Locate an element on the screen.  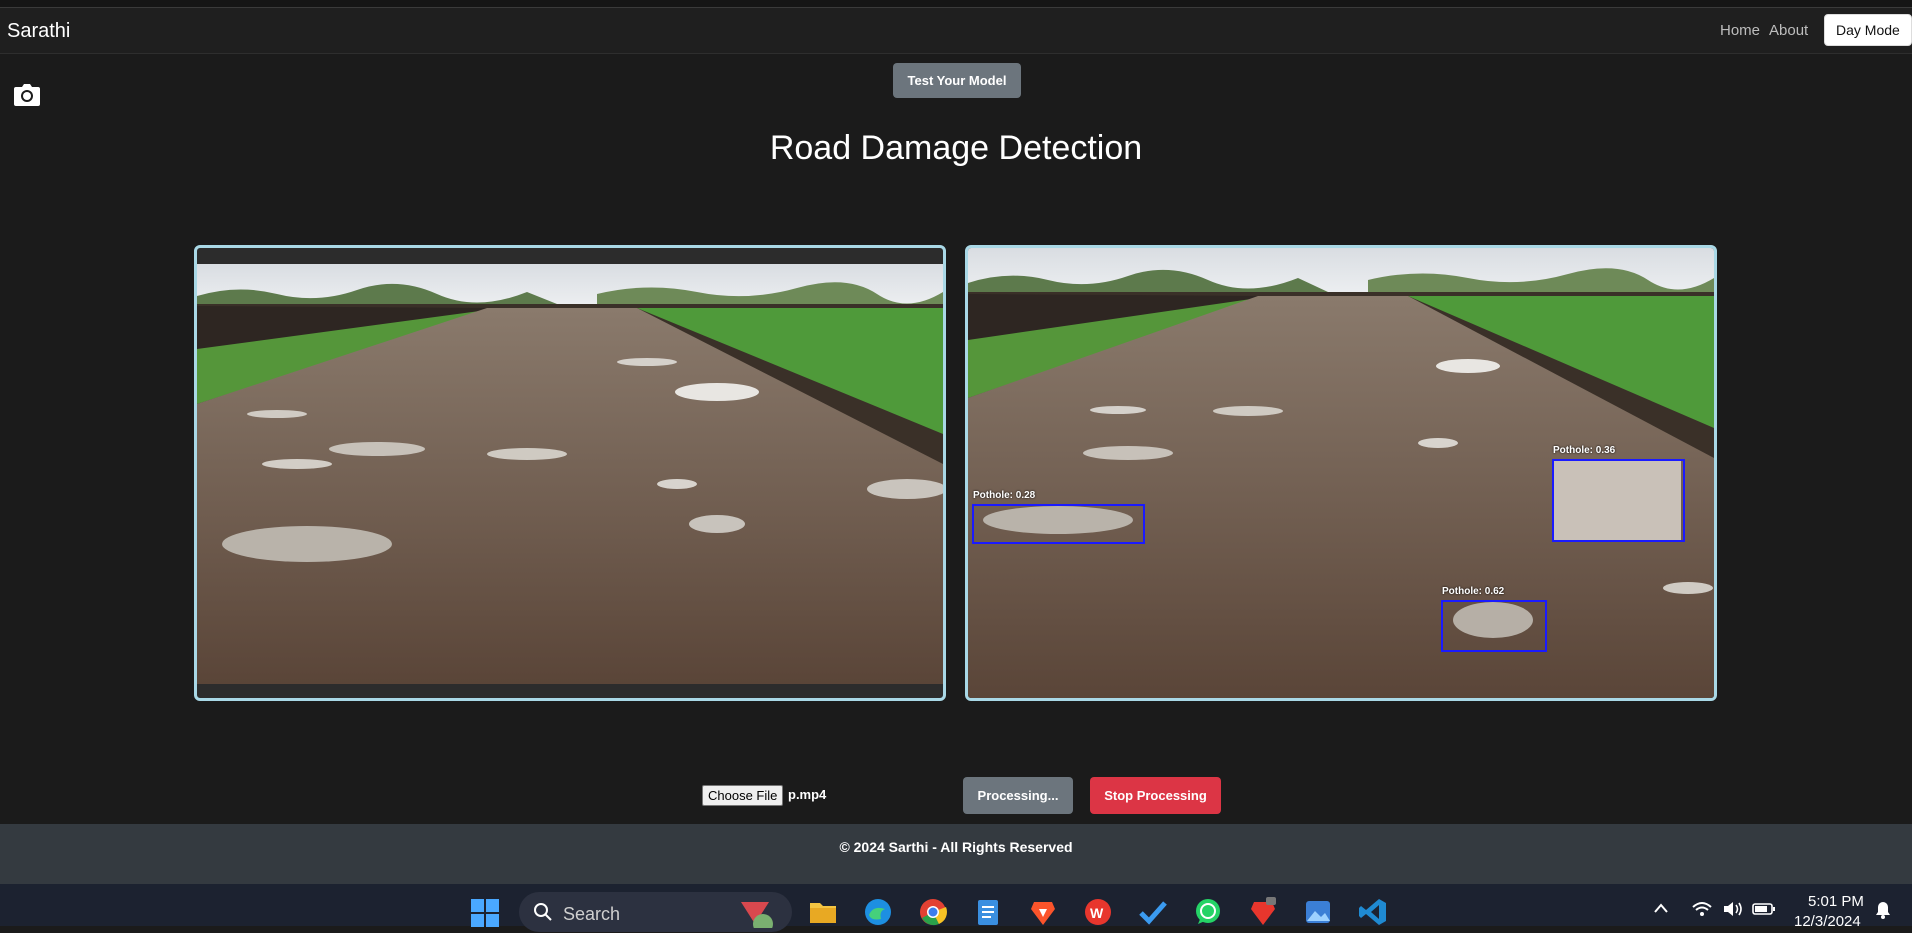
chevron-up-icon is located at coordinates (1661, 909).